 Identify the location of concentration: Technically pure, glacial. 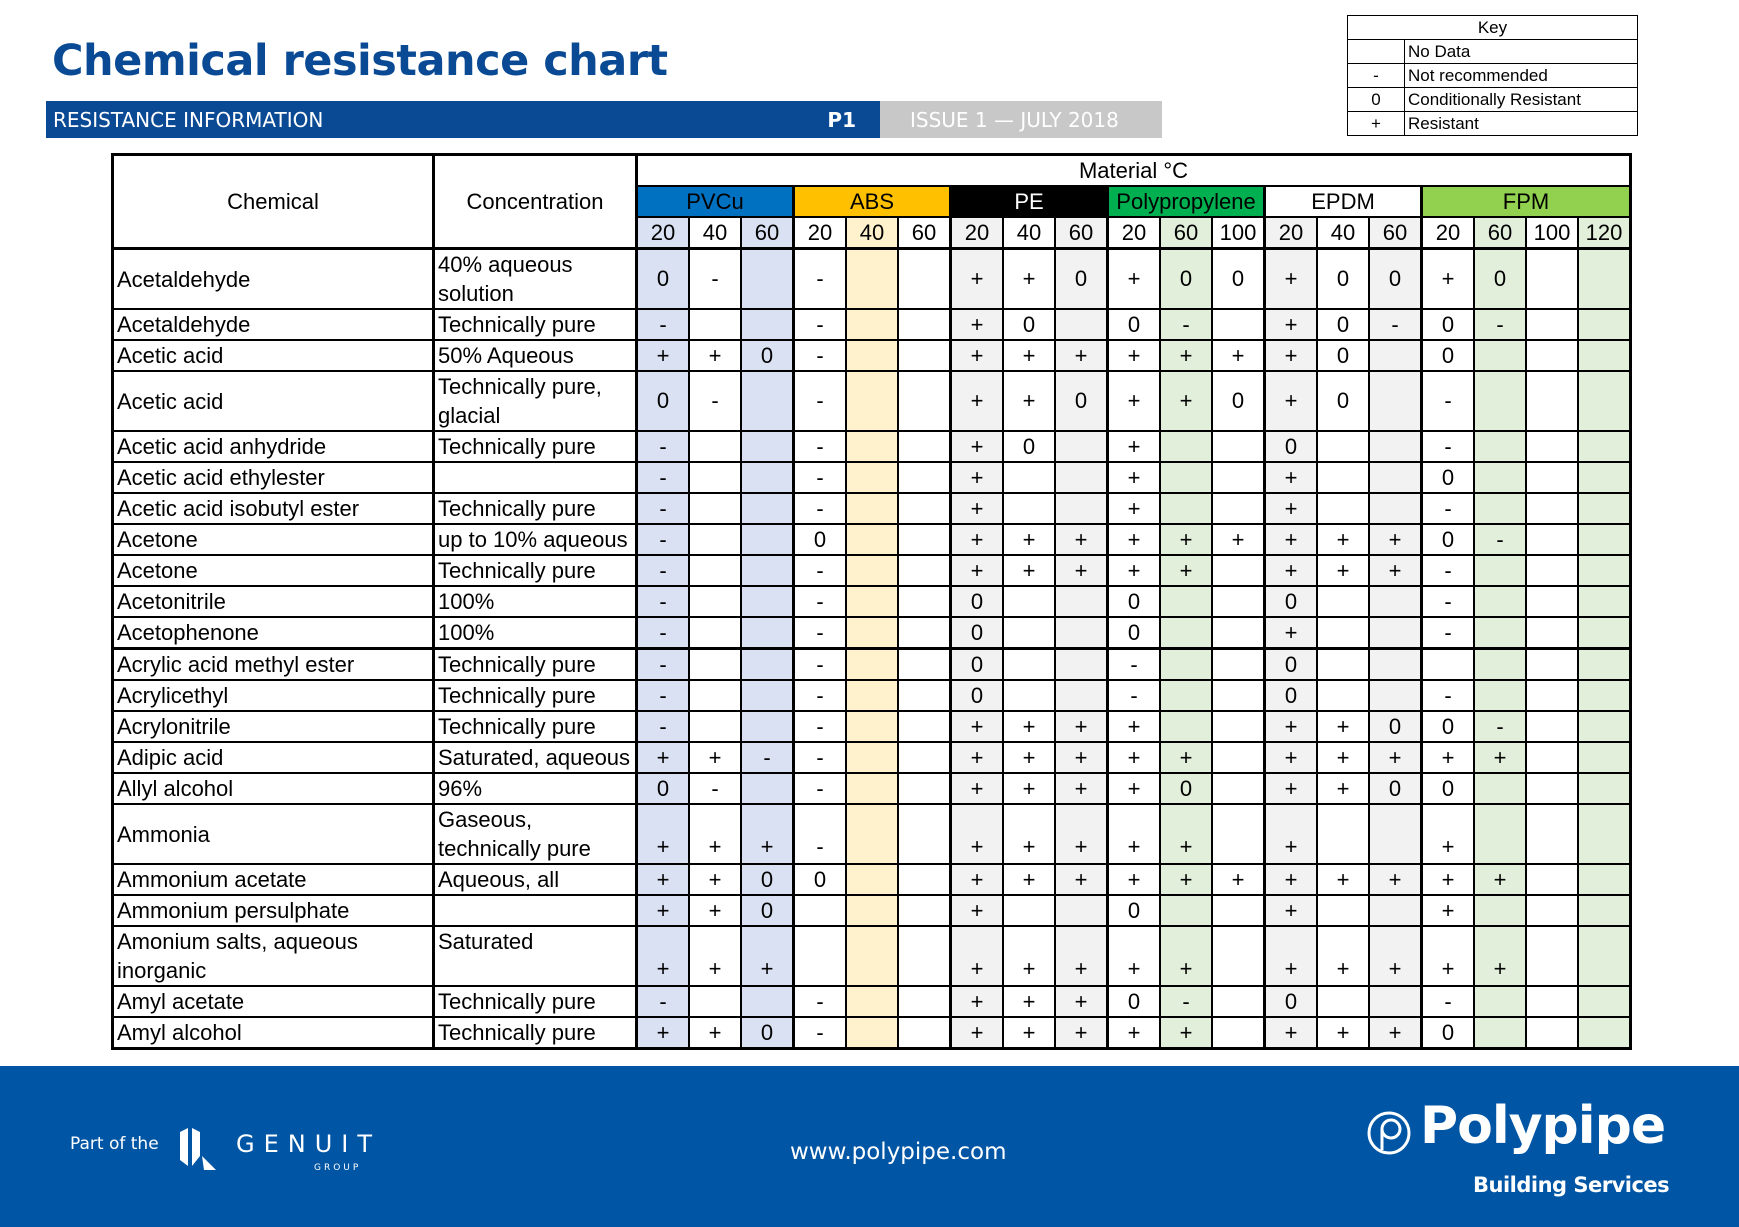
(535, 401).